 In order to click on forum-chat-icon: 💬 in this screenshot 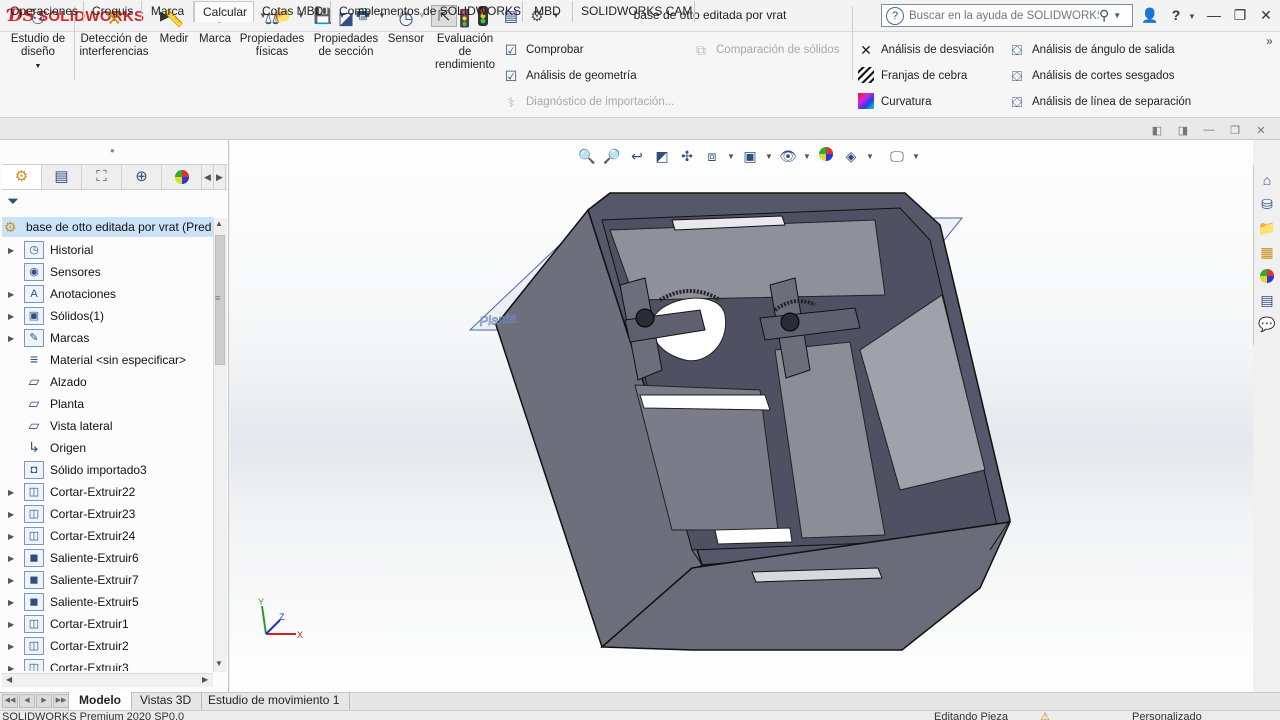, I will do `click(1267, 324)`.